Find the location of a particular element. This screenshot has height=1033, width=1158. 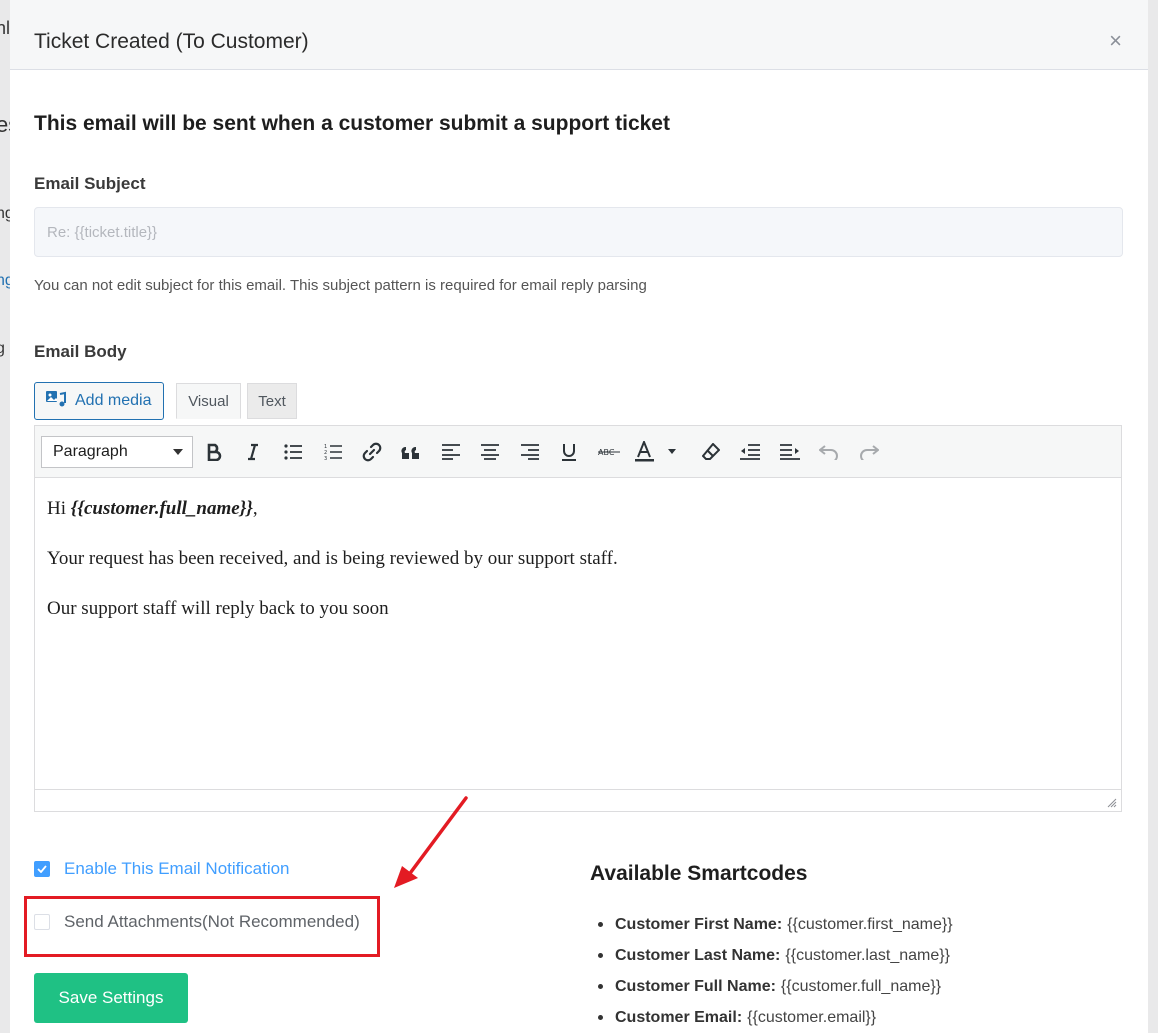

dialog-title: Ticket Created (To Customer) is located at coordinates (171, 41).